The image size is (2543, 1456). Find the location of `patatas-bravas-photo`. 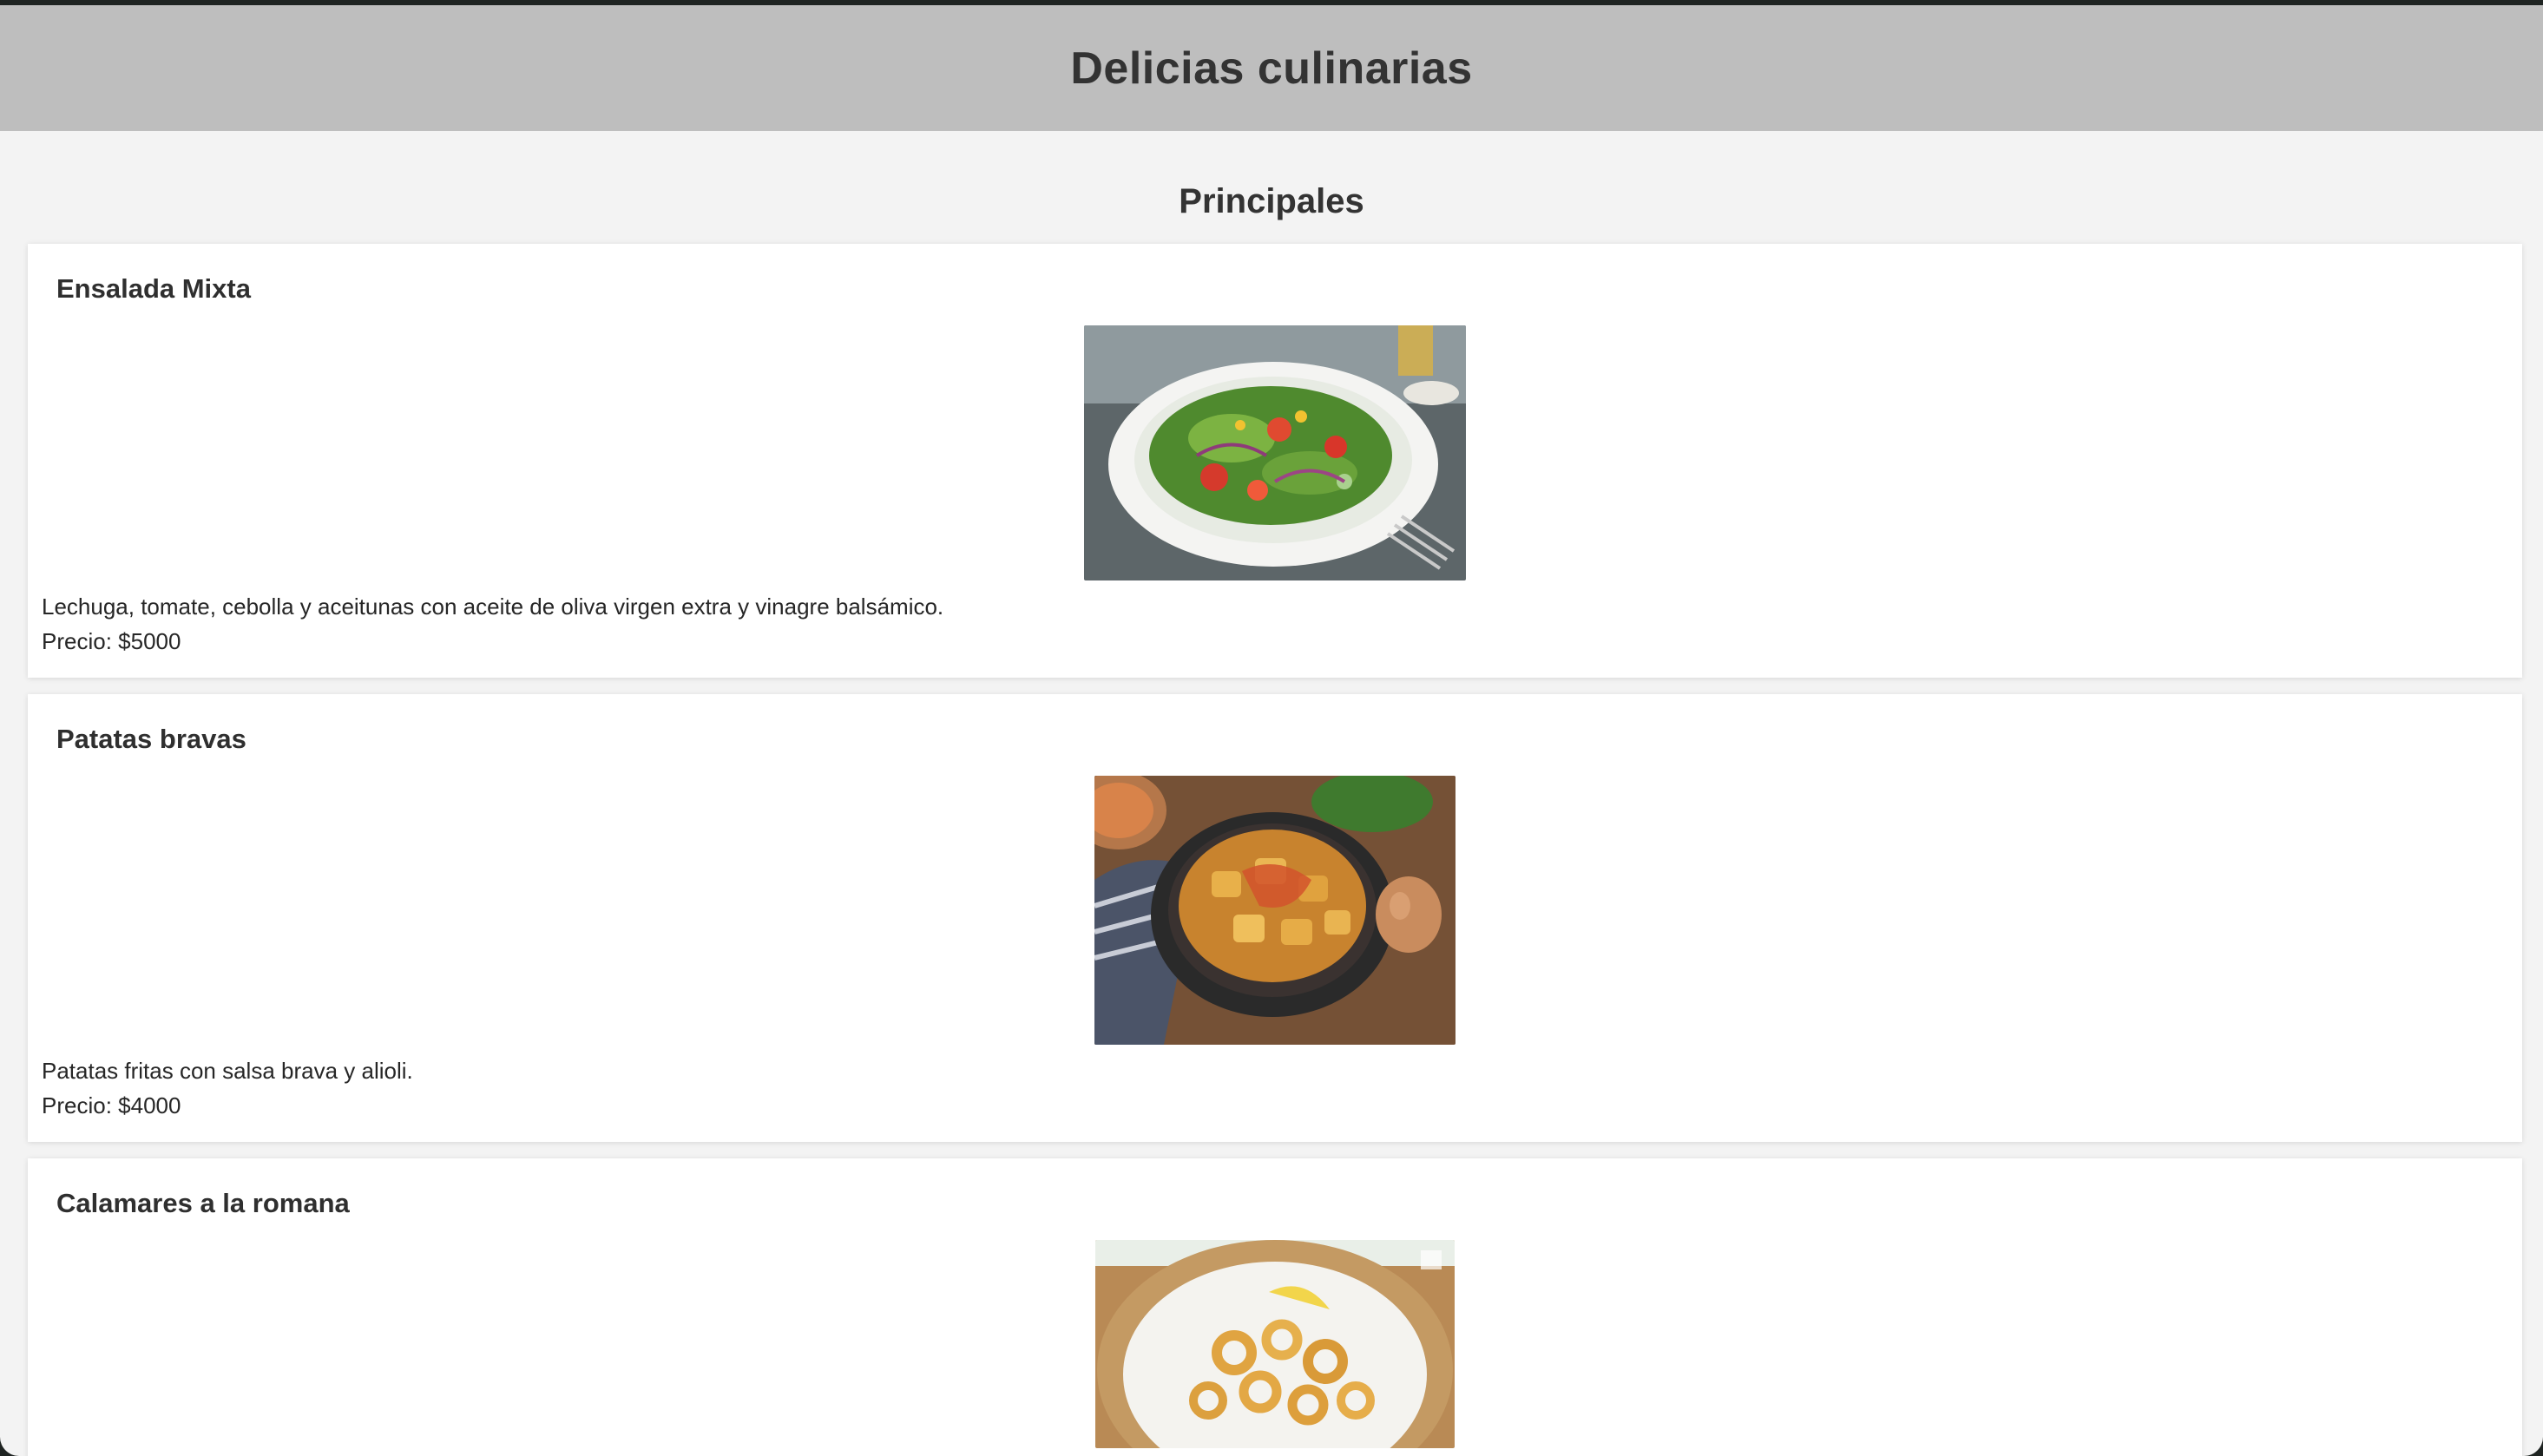

patatas-bravas-photo is located at coordinates (1274, 910).